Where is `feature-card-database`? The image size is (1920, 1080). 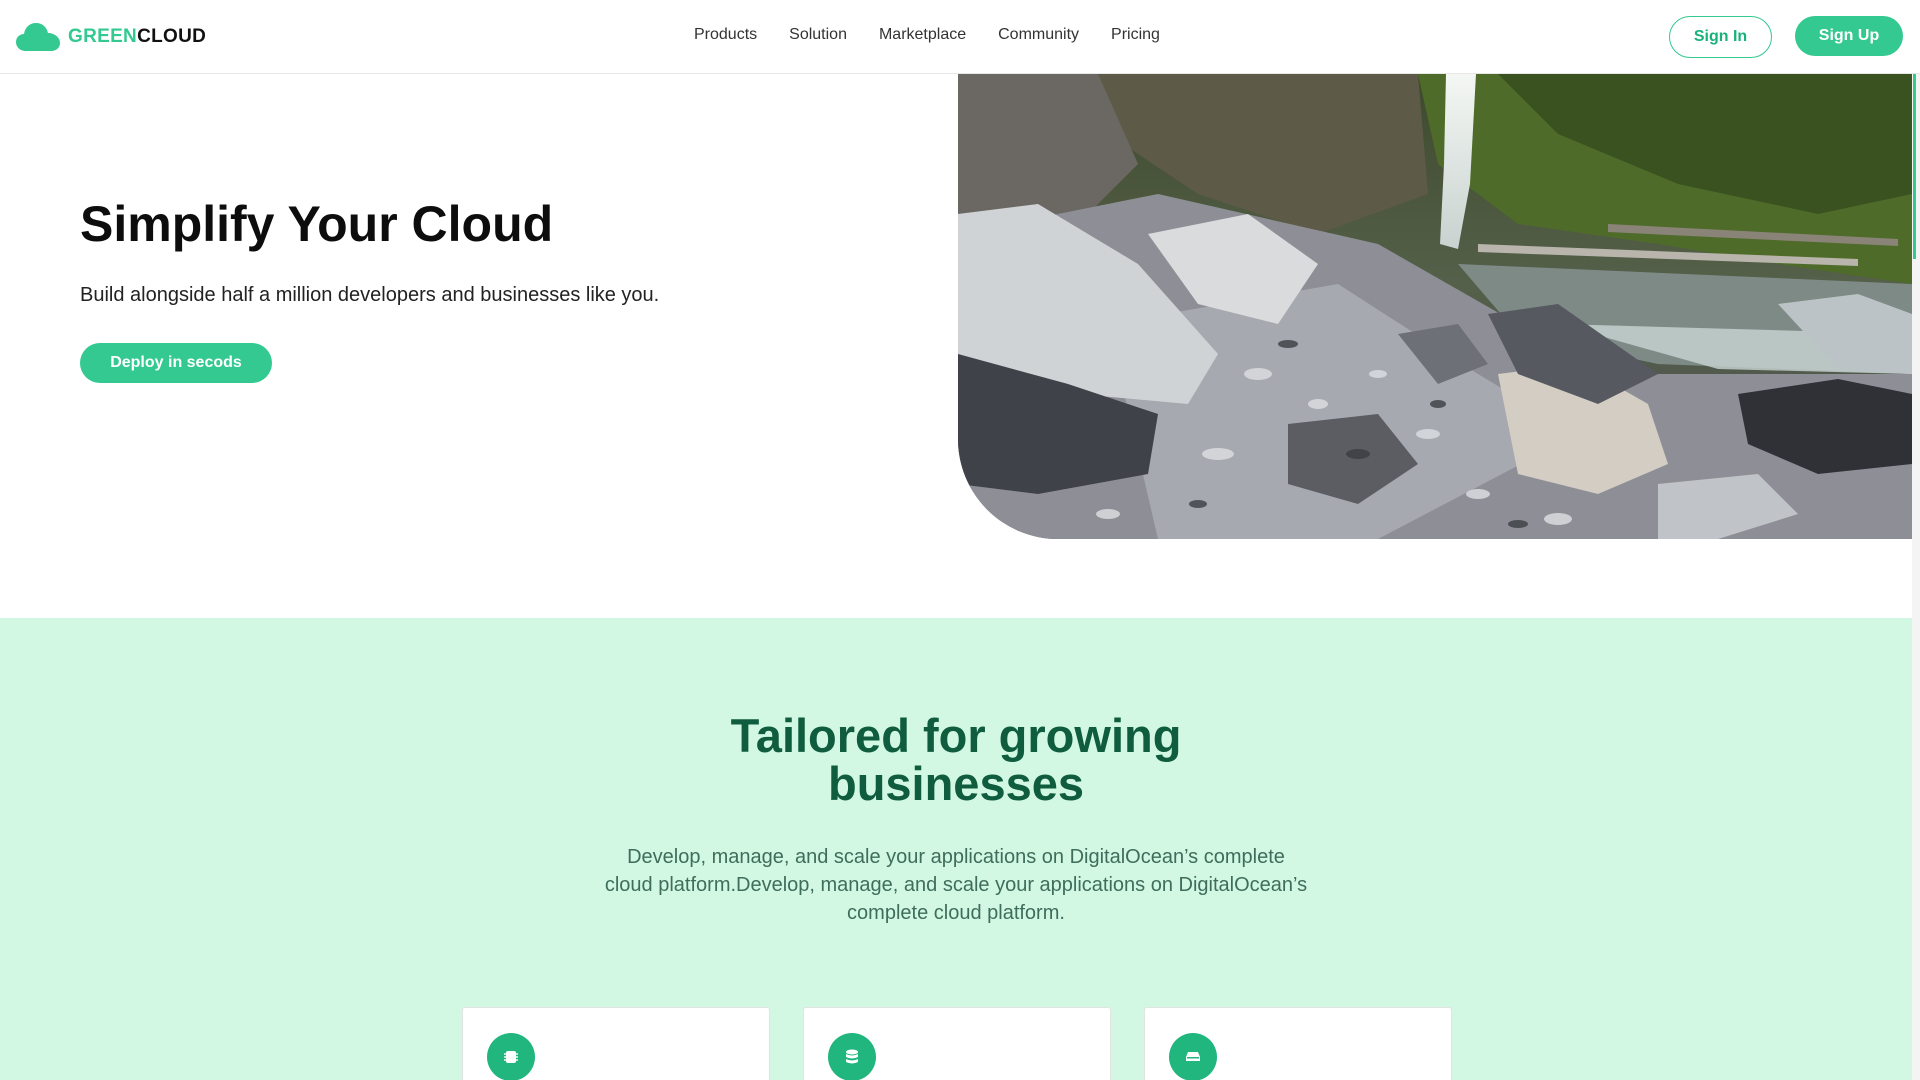 feature-card-database is located at coordinates (957, 1043).